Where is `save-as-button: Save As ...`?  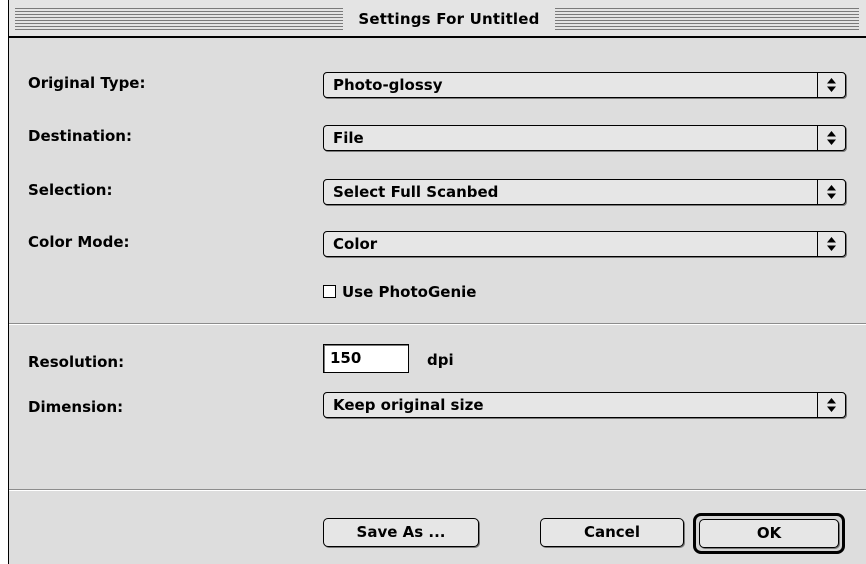 save-as-button: Save As ... is located at coordinates (401, 532).